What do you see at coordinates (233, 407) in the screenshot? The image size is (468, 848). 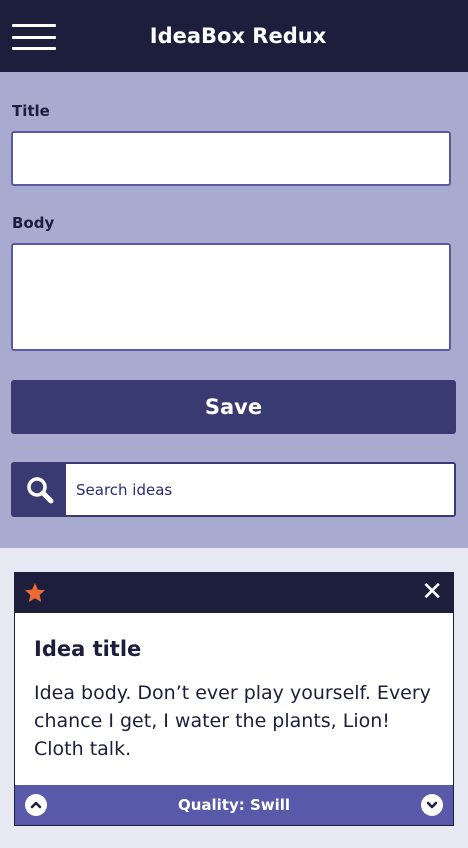 I see `save-button: Save` at bounding box center [233, 407].